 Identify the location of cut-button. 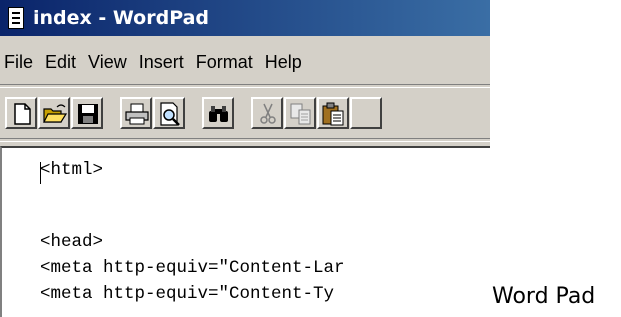
(267, 113).